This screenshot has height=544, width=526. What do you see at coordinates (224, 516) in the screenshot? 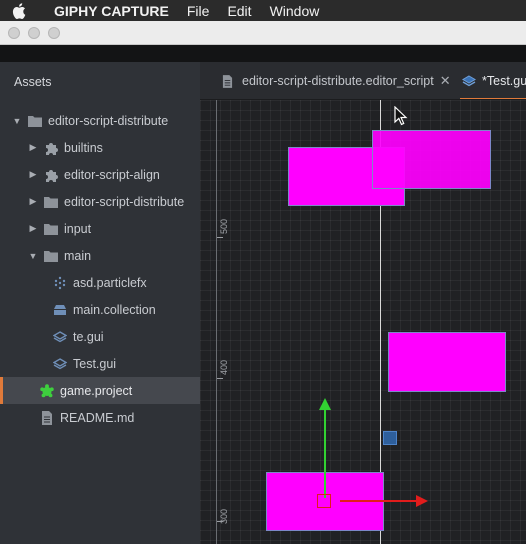
I see `ruler-label-300: 300` at bounding box center [224, 516].